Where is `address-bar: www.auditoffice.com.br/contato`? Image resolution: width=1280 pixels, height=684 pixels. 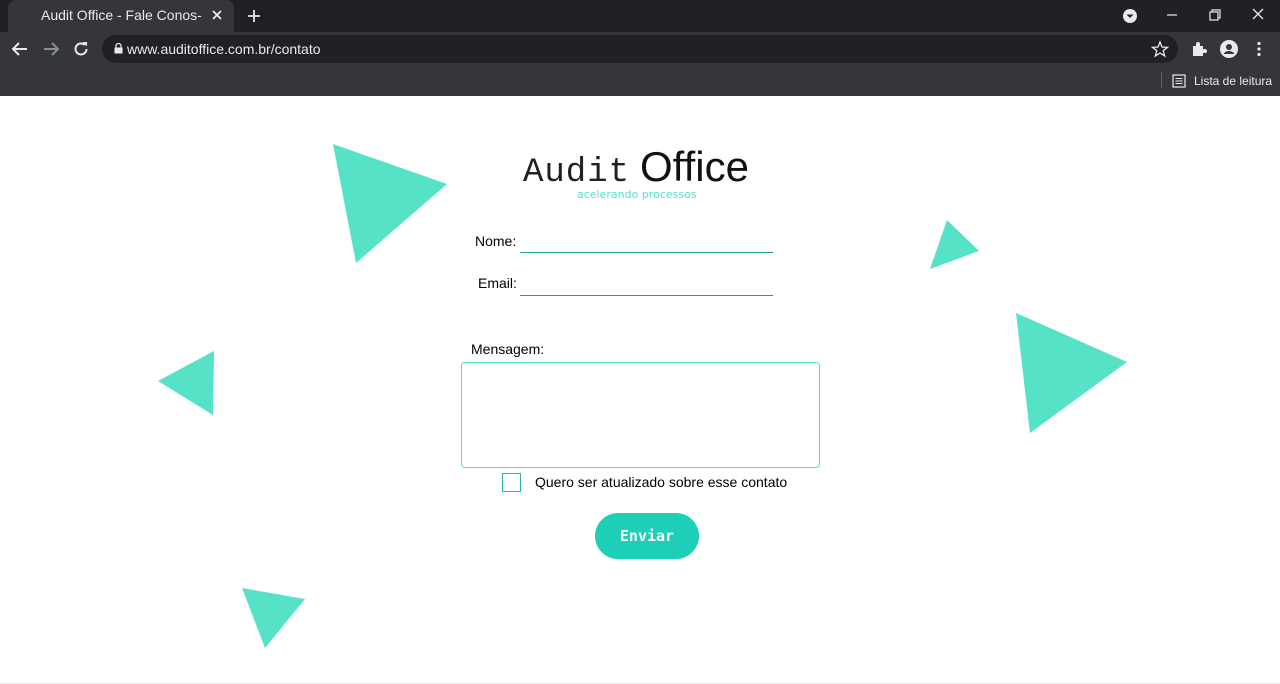 address-bar: www.auditoffice.com.br/contato is located at coordinates (640, 49).